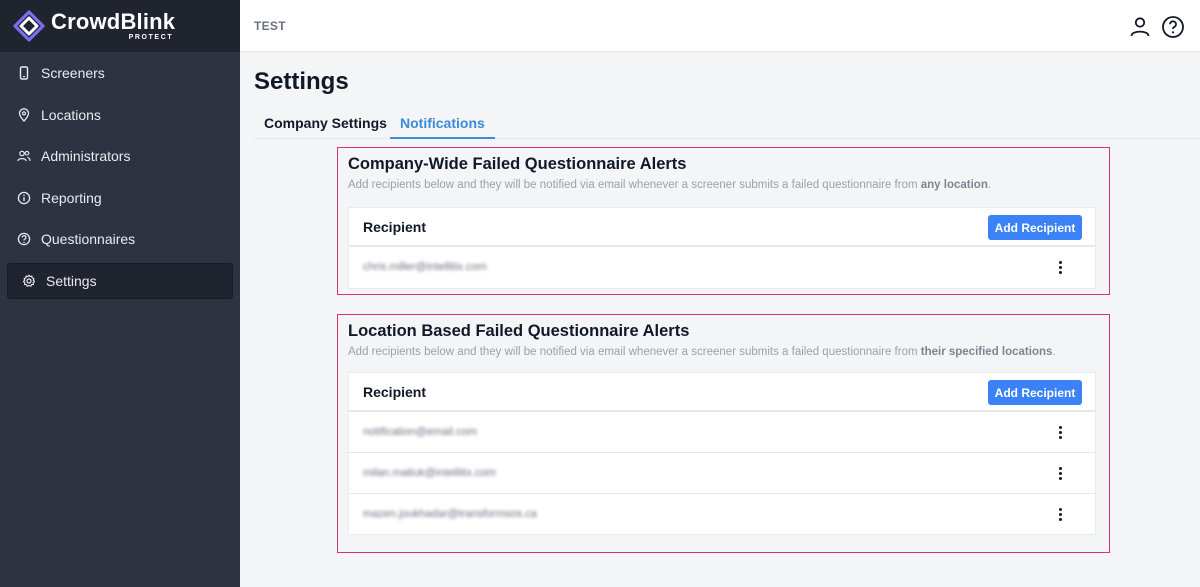 This screenshot has height=587, width=1200. What do you see at coordinates (442, 125) in the screenshot?
I see `tab-notifications: Notifications` at bounding box center [442, 125].